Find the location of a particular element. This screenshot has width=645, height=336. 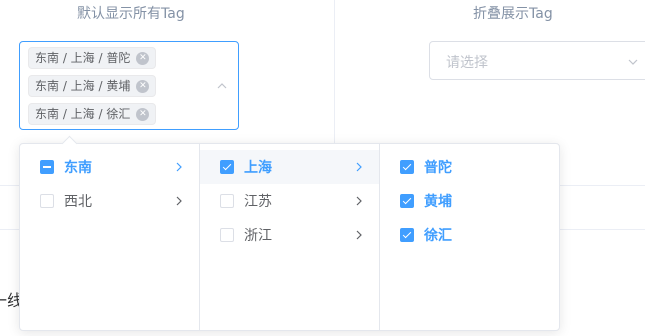

cascader-node-shanghai: 上海 is located at coordinates (289, 167).